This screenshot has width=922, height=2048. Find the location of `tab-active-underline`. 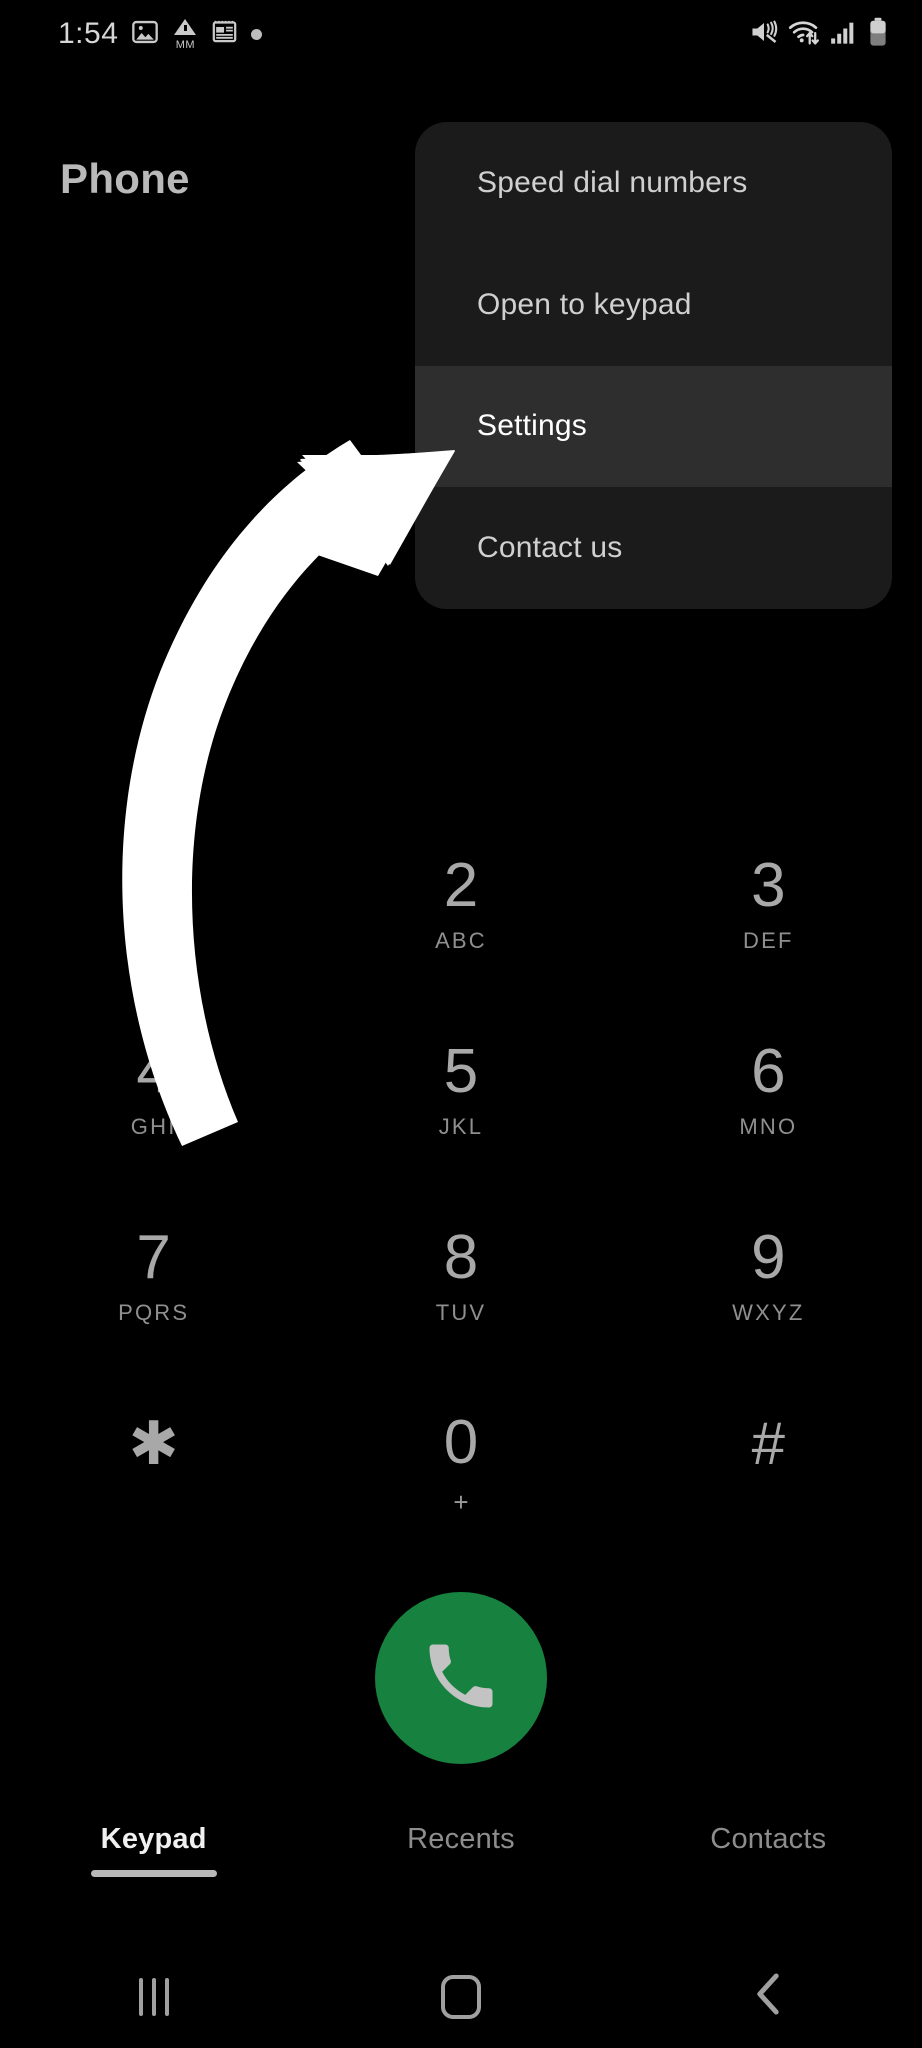

tab-active-underline is located at coordinates (153, 1873).